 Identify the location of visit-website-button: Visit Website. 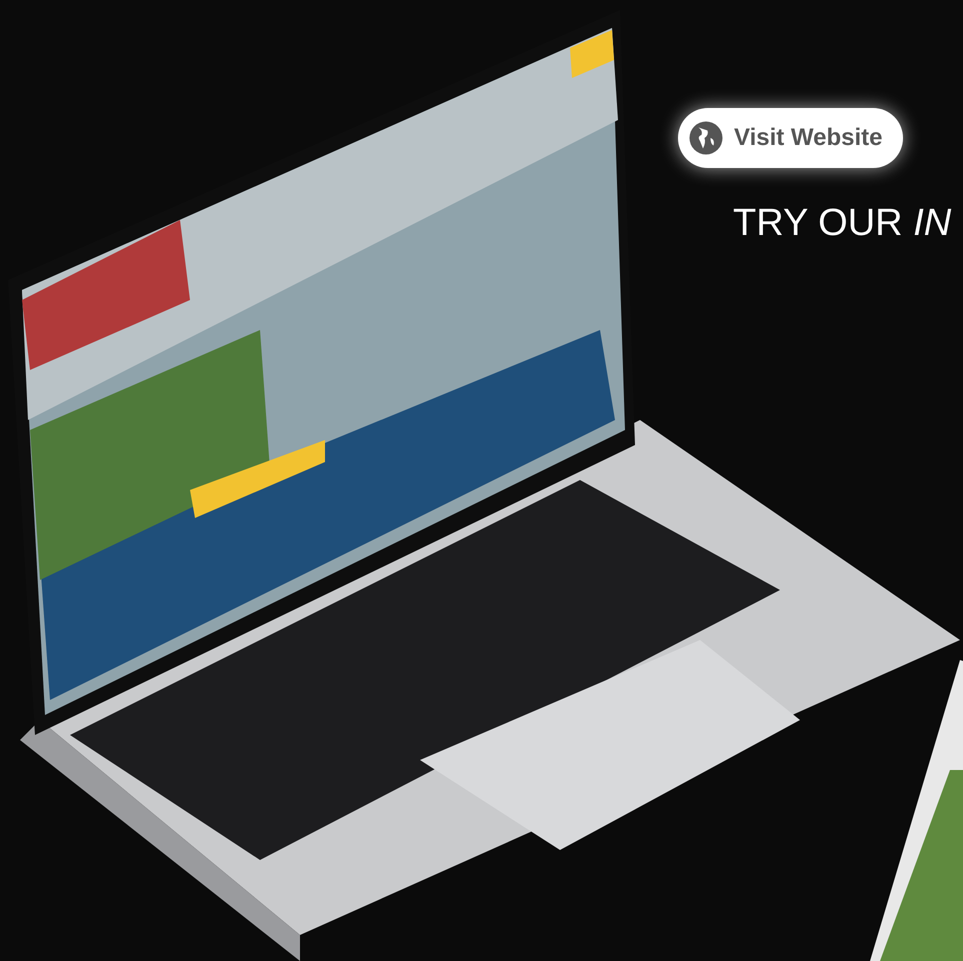
(790, 138).